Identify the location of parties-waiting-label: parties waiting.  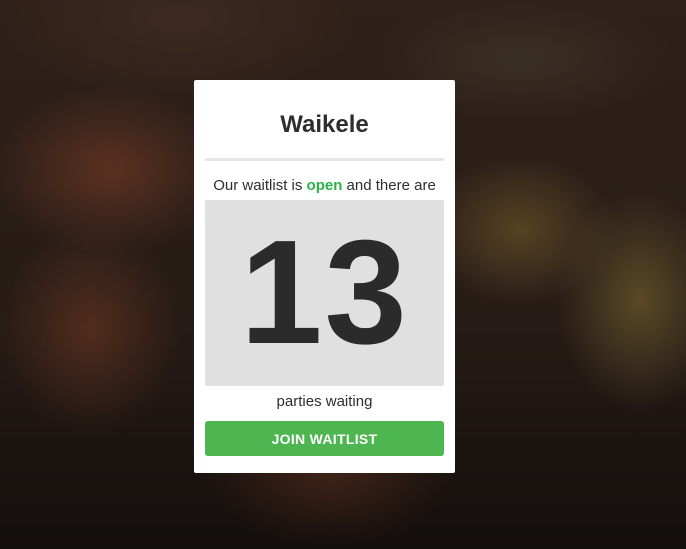
(324, 401).